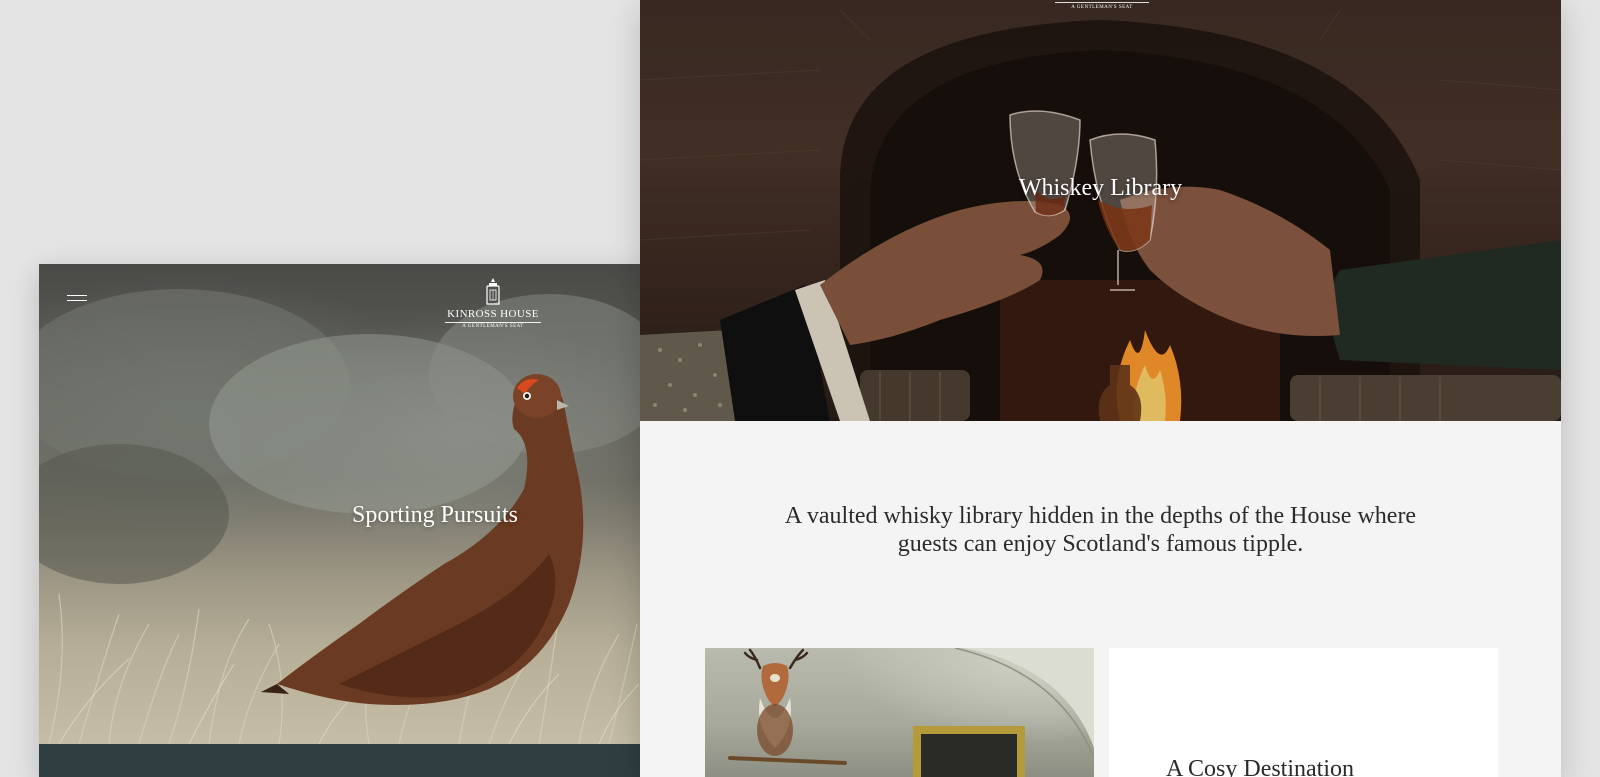 The image size is (1600, 777). I want to click on top-logo-fragment: A GENTLEMAN'S SEAT, so click(1102, 5).